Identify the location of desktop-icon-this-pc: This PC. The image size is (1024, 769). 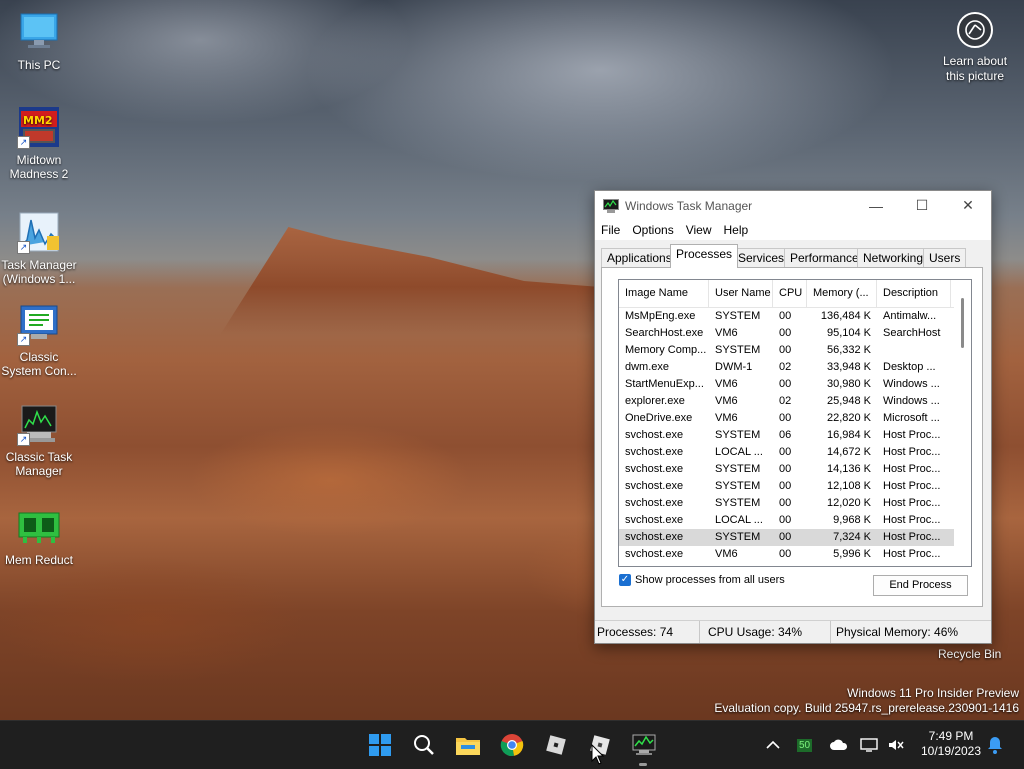
(39, 41).